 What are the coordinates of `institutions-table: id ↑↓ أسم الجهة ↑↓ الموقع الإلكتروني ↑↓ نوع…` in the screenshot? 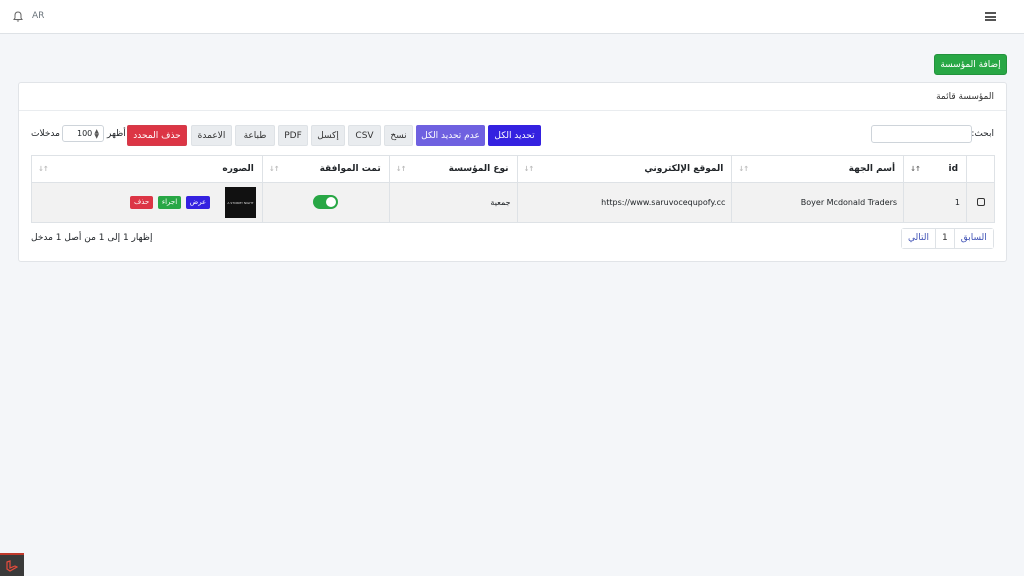 It's located at (513, 189).